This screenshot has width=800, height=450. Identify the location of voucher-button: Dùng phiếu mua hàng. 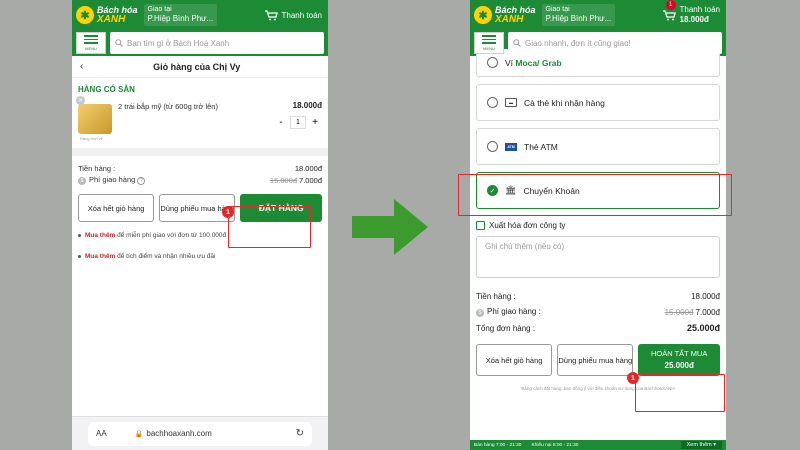
(595, 360).